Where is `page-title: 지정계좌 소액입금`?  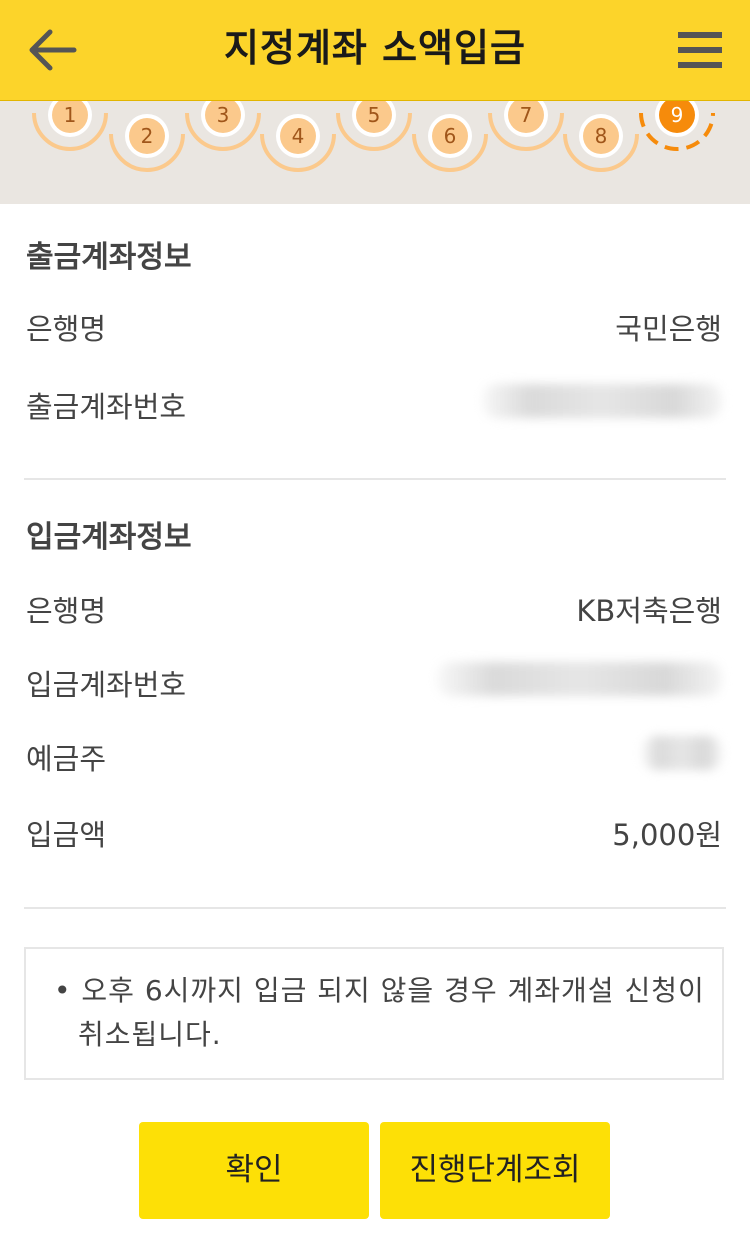 page-title: 지정계좌 소액입금 is located at coordinates (375, 48).